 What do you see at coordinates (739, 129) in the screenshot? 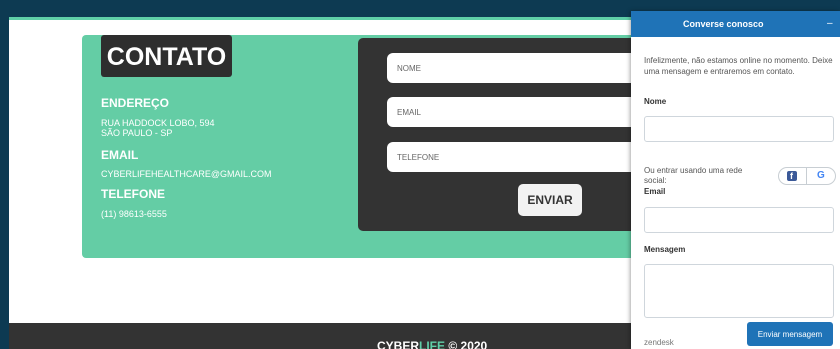
I see `chat-name-input` at bounding box center [739, 129].